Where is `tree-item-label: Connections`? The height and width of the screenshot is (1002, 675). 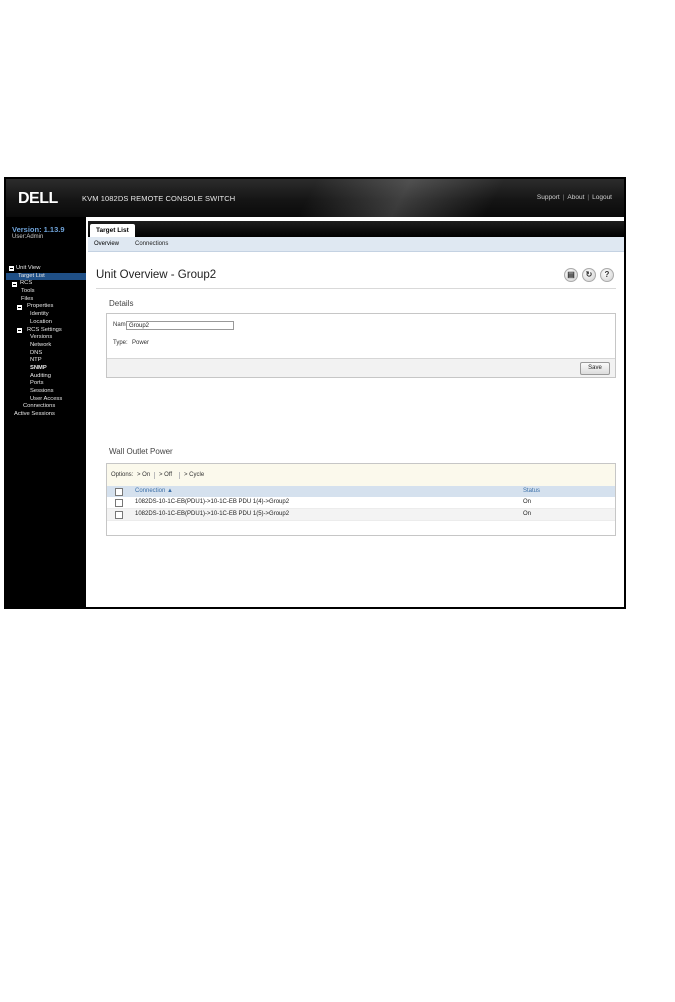
tree-item-label: Connections is located at coordinates (39, 406).